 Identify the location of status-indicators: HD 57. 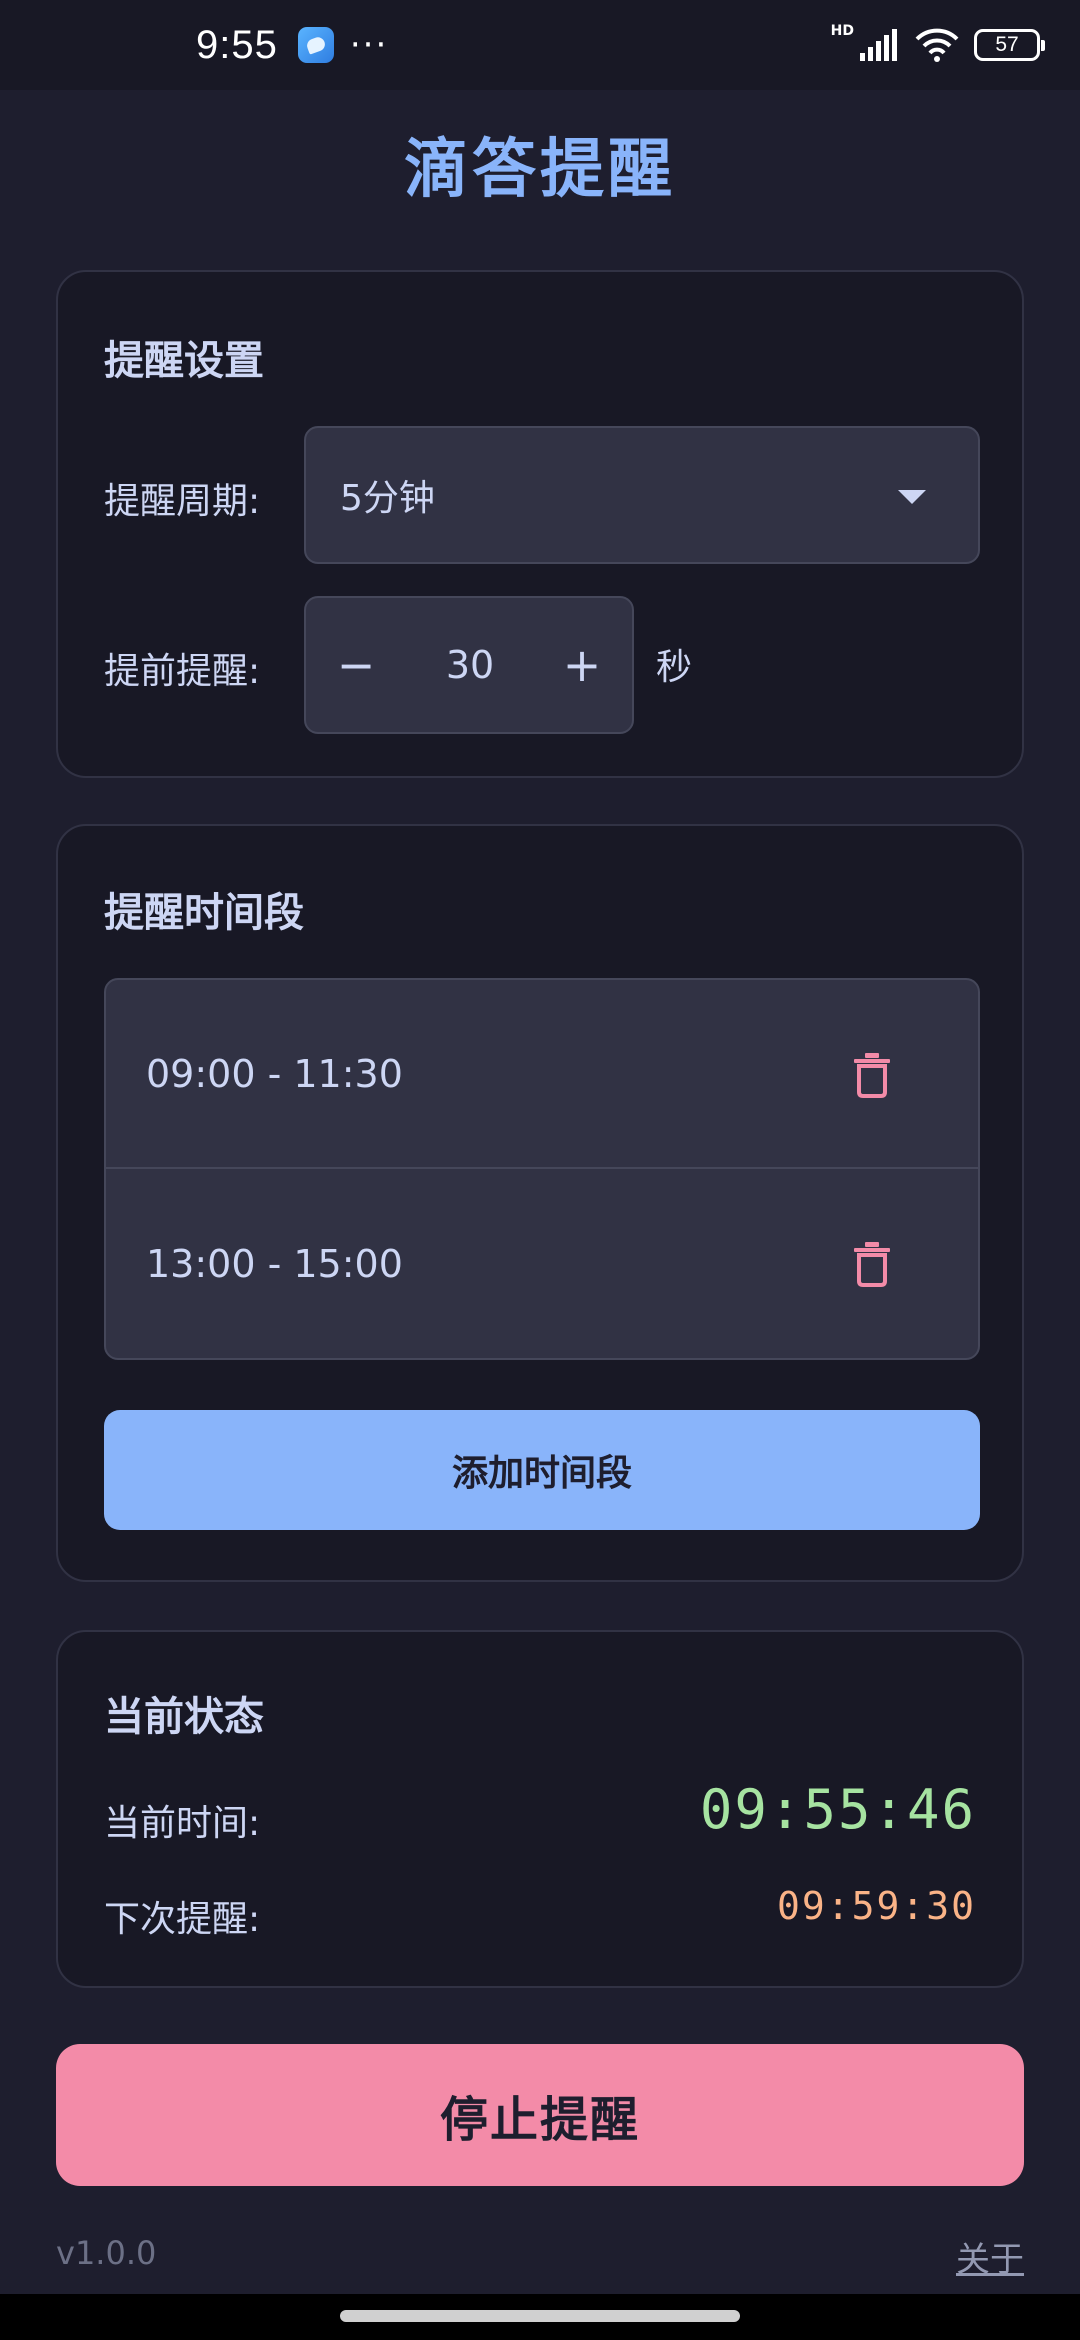
(938, 42).